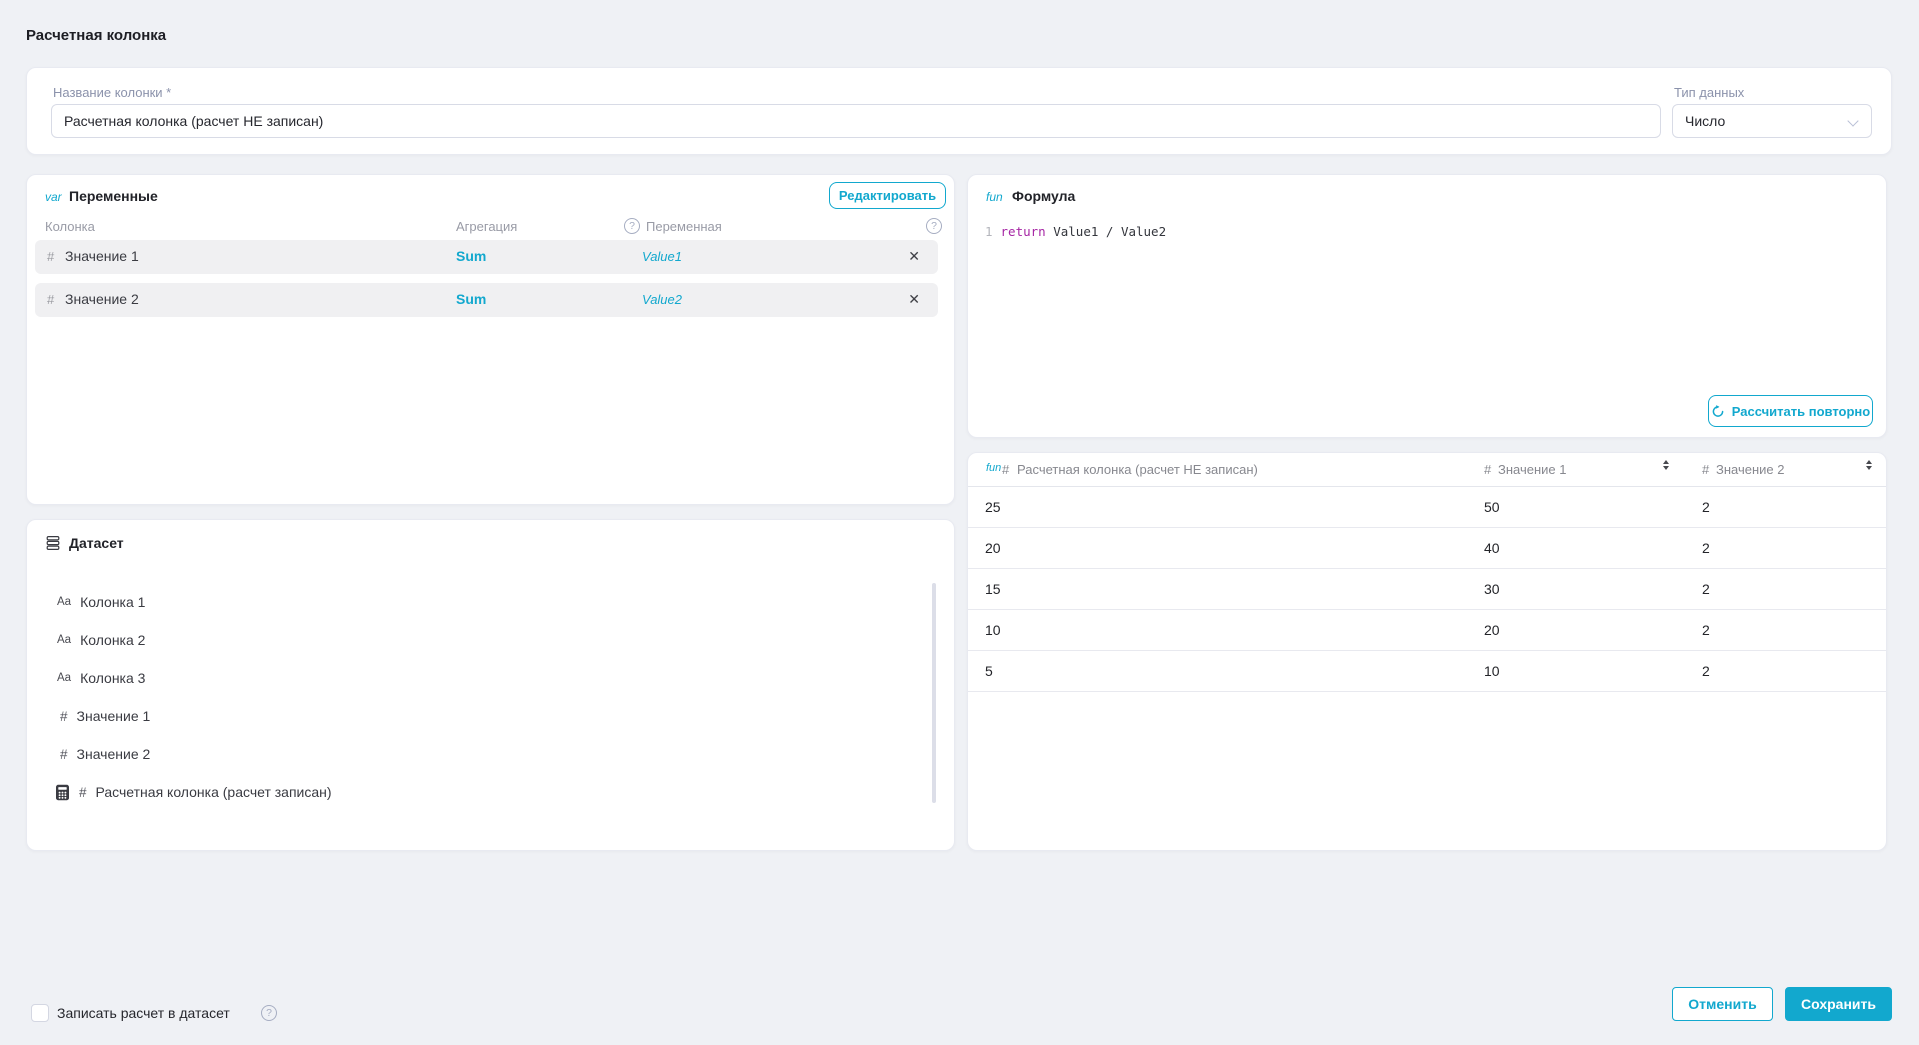 Image resolution: width=1919 pixels, height=1045 pixels. Describe the element at coordinates (113, 716) in the screenshot. I see `dataset-field-label: Значение 1` at that location.